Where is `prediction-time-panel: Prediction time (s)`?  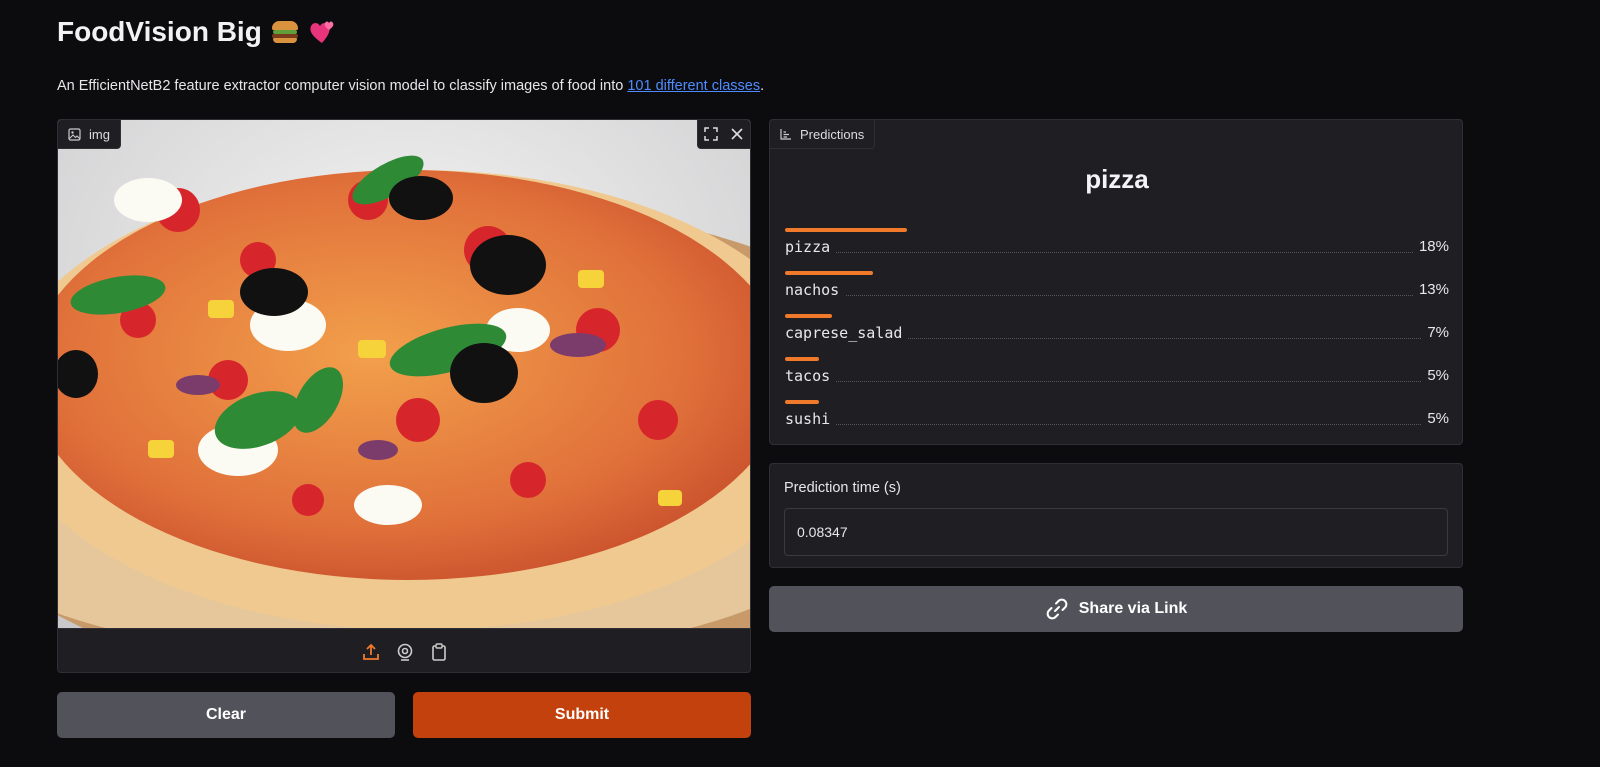
prediction-time-panel: Prediction time (s) is located at coordinates (1116, 515).